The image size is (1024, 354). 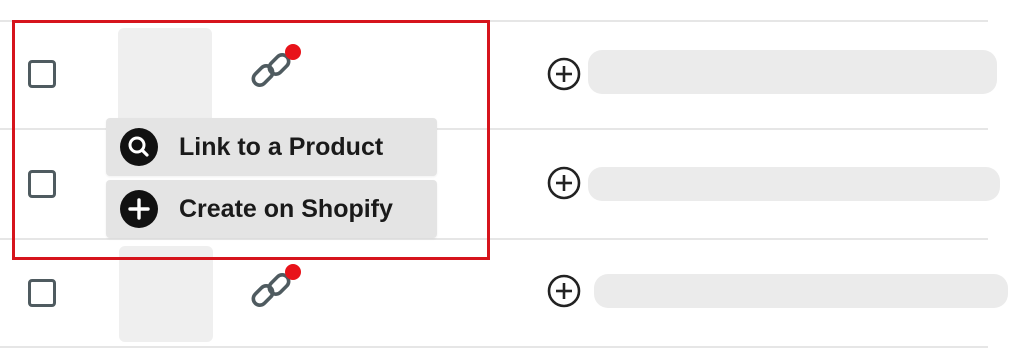 What do you see at coordinates (139, 147) in the screenshot?
I see `search-icon` at bounding box center [139, 147].